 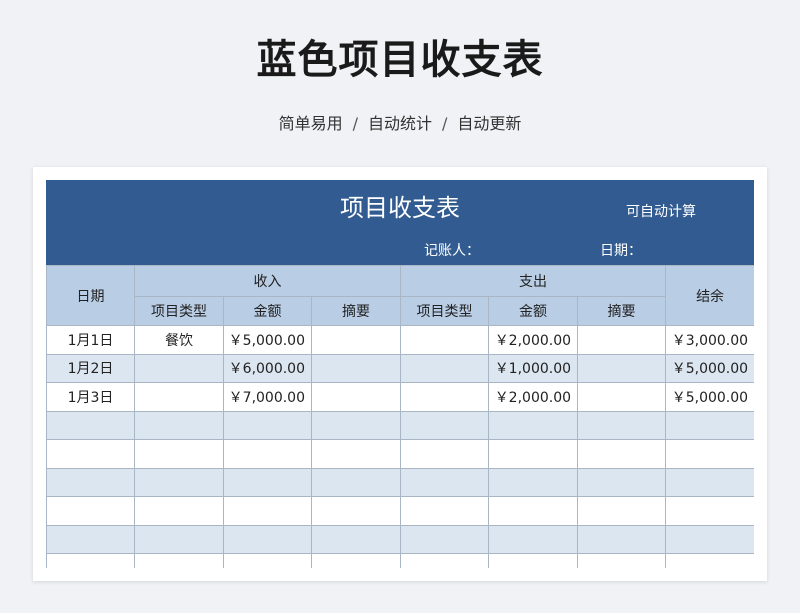 I want to click on page-title: 蓝色项目收支表, so click(x=400, y=60).